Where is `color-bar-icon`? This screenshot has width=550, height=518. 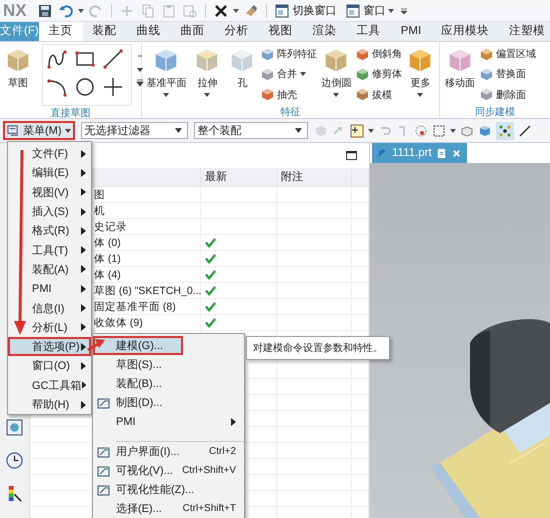 color-bar-icon is located at coordinates (14, 493).